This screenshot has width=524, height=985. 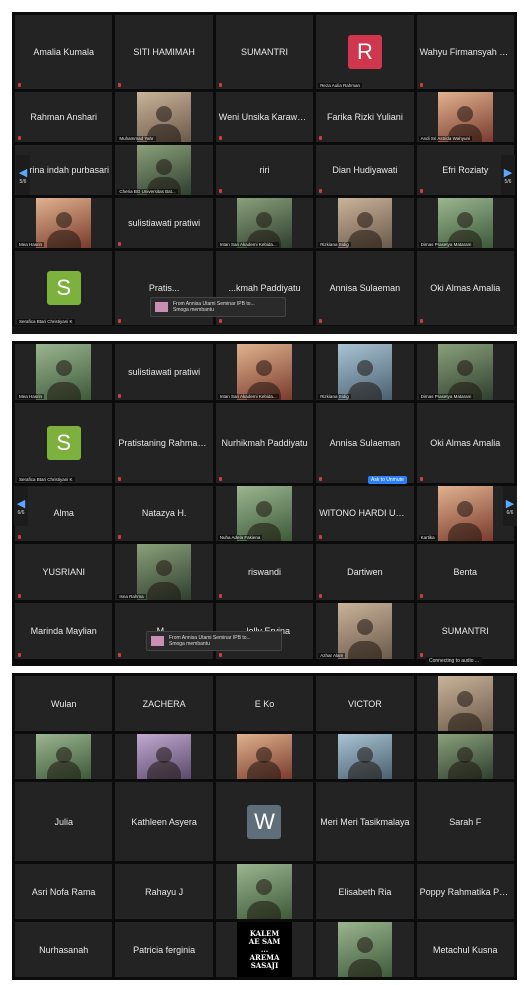 What do you see at coordinates (387, 480) in the screenshot?
I see `ask-to-unmute-button: Ask to Unmute` at bounding box center [387, 480].